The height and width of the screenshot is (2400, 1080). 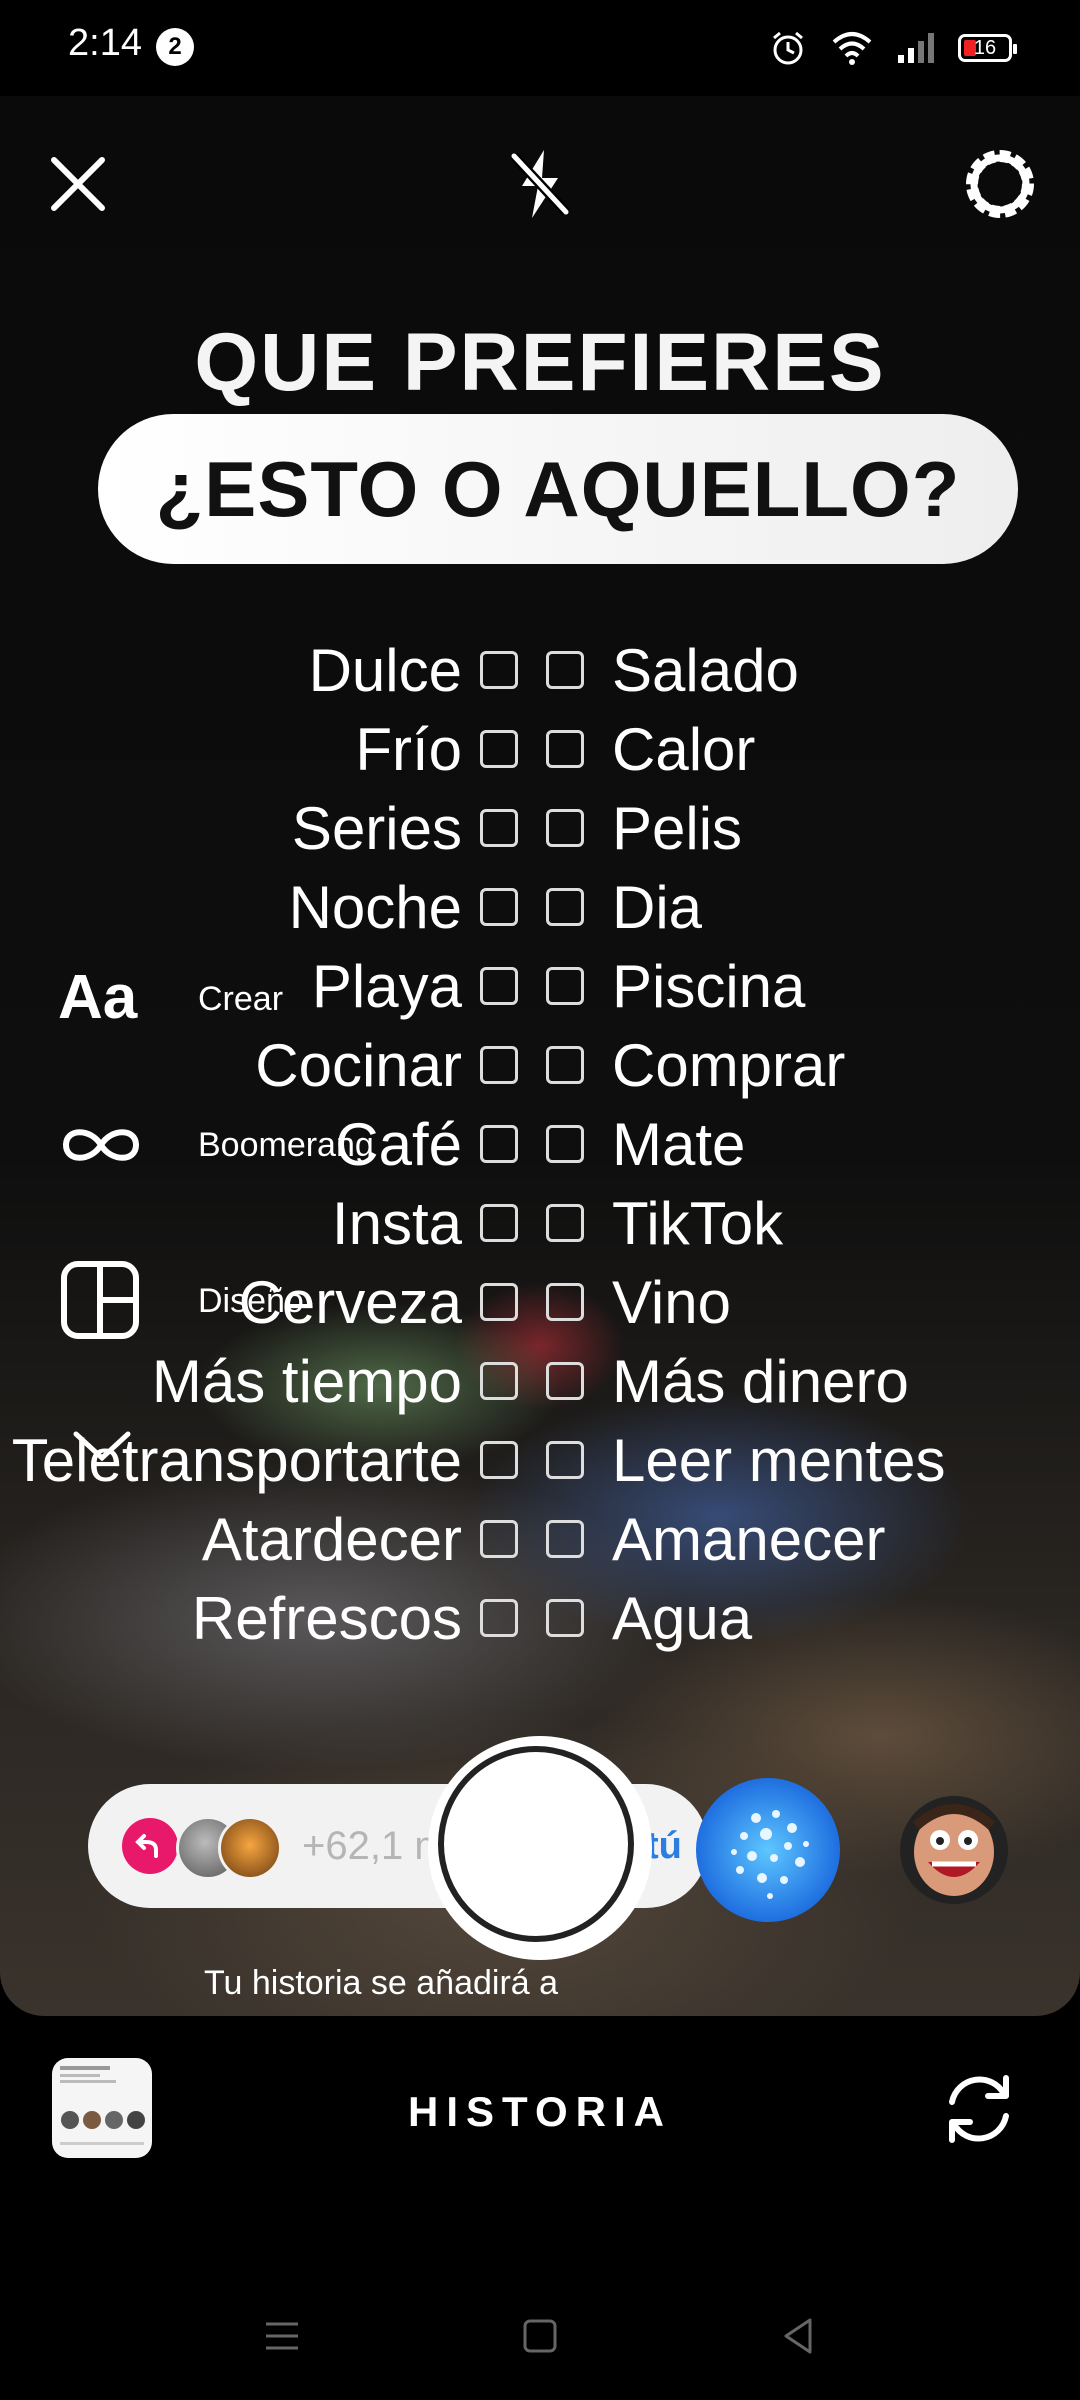 What do you see at coordinates (788, 48) in the screenshot?
I see `alarm-icon` at bounding box center [788, 48].